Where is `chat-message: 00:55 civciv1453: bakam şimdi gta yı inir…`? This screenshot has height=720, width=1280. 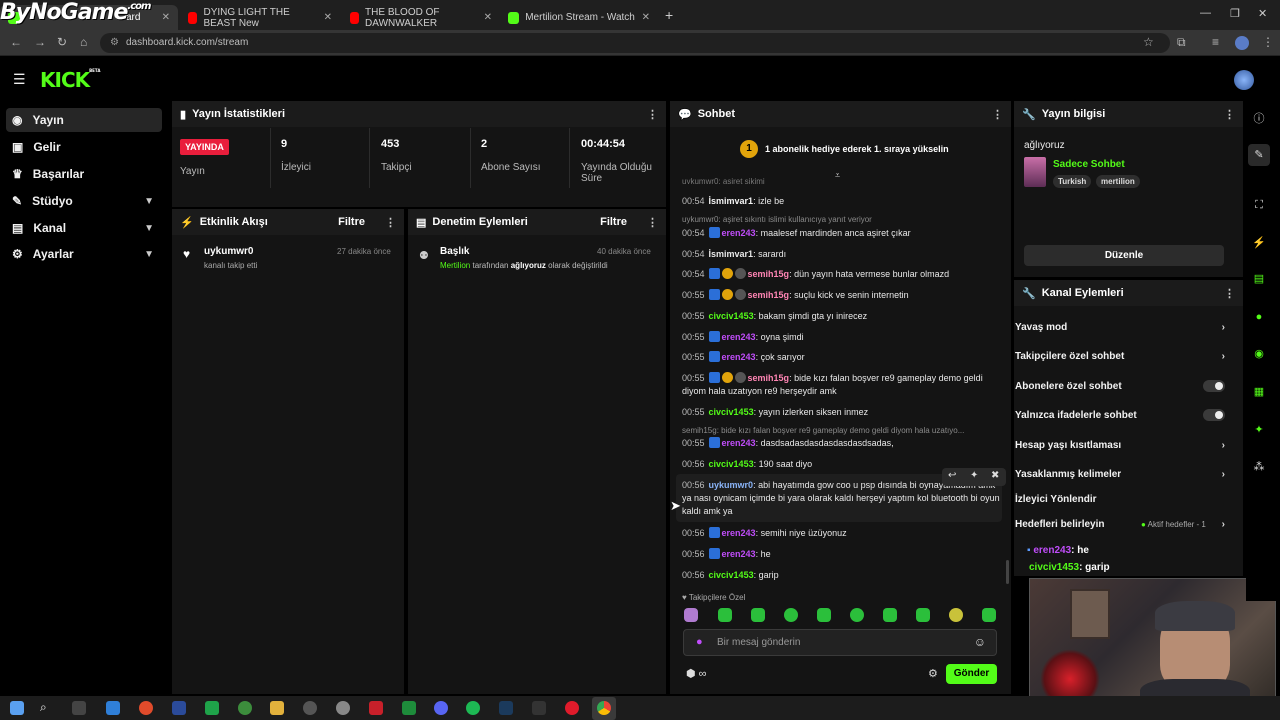
chat-message: 00:55 civciv1453: bakam şimdi gta yı inir… is located at coordinates (842, 316).